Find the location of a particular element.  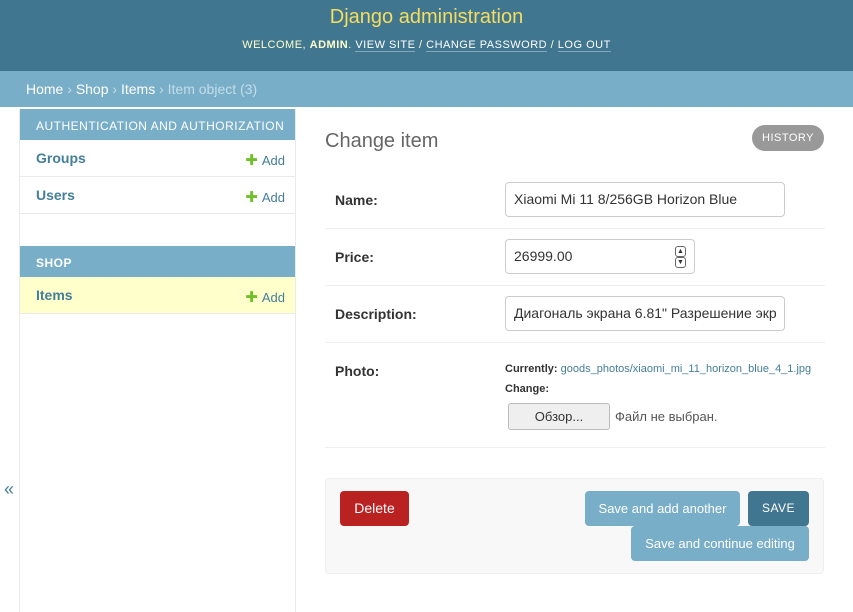

photo-label: Photo: is located at coordinates (357, 371).